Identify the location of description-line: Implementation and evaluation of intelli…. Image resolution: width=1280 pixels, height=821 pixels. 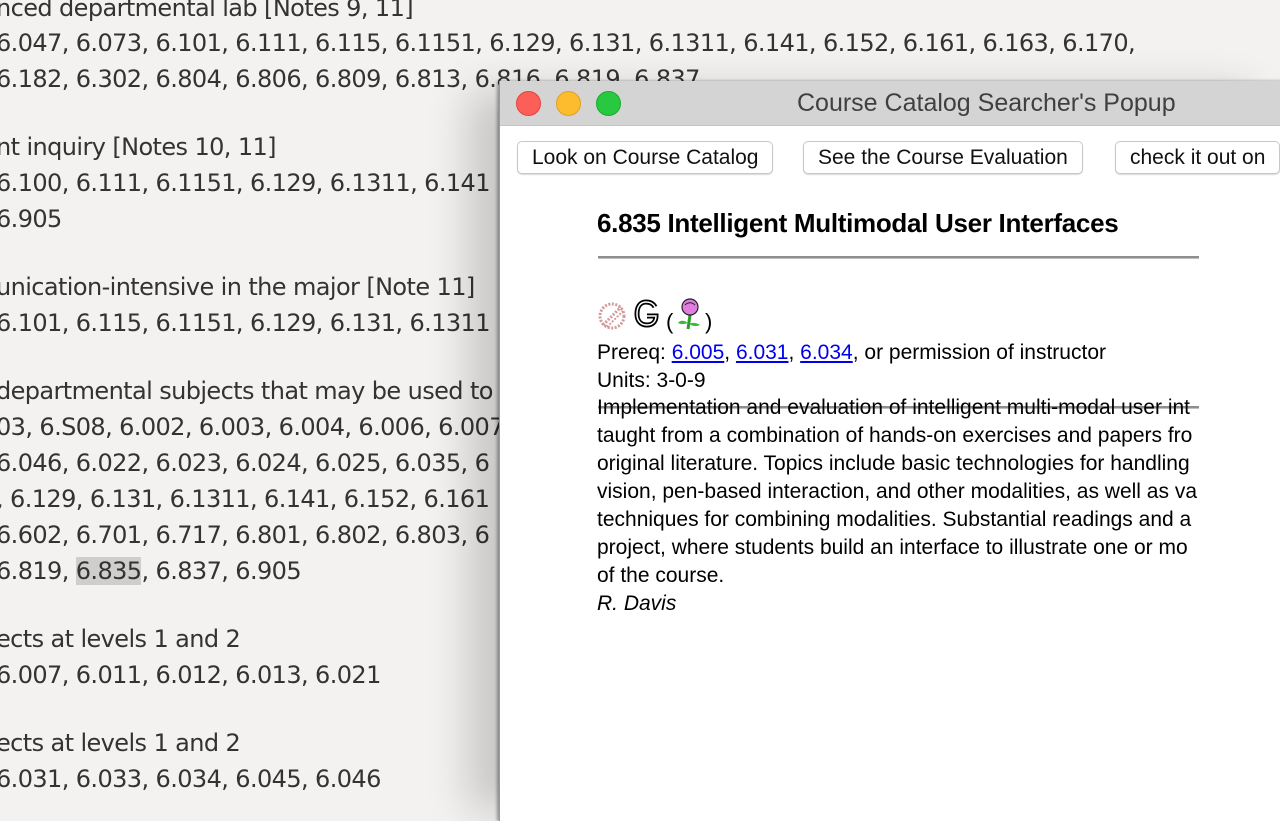
(893, 407).